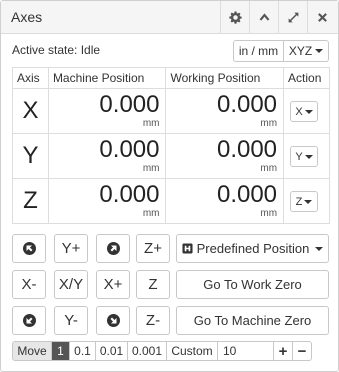 The width and height of the screenshot is (339, 372). I want to click on axis-action-dropdown-x: X, so click(304, 111).